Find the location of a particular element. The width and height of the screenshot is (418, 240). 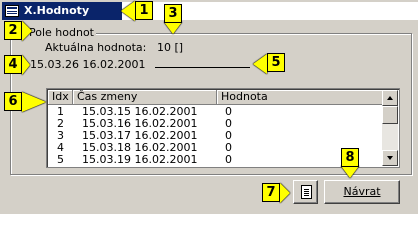

callout-2: 2 is located at coordinates (13, 30).